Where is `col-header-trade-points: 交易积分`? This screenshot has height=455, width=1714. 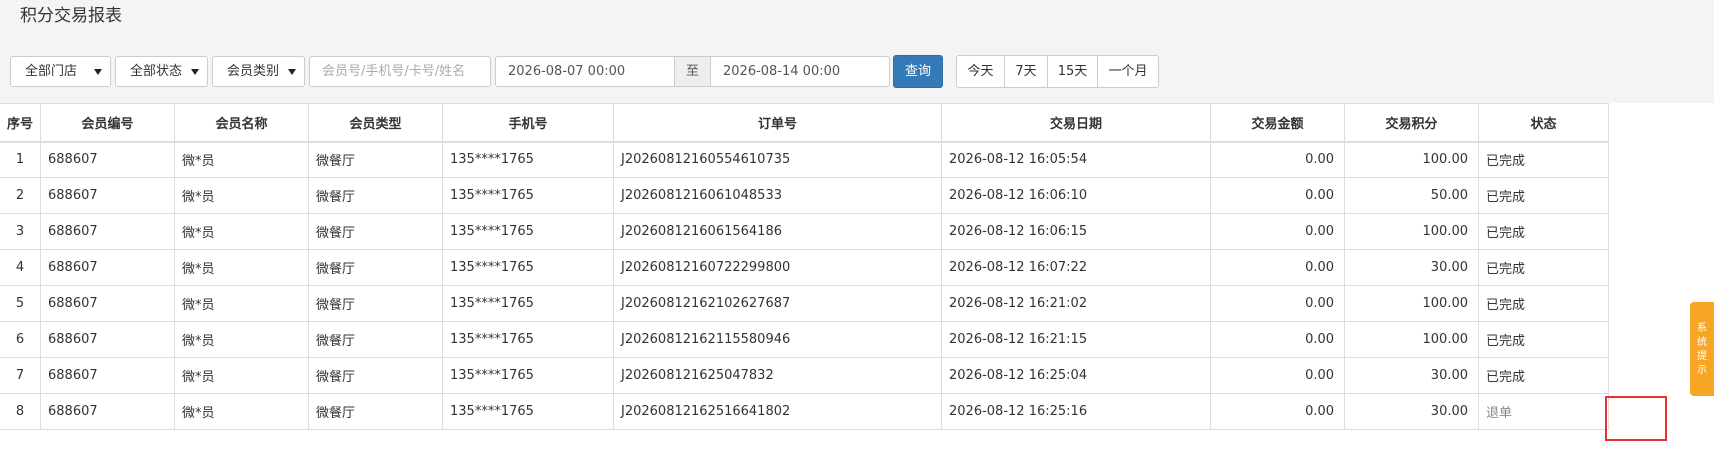 col-header-trade-points: 交易积分 is located at coordinates (1412, 123).